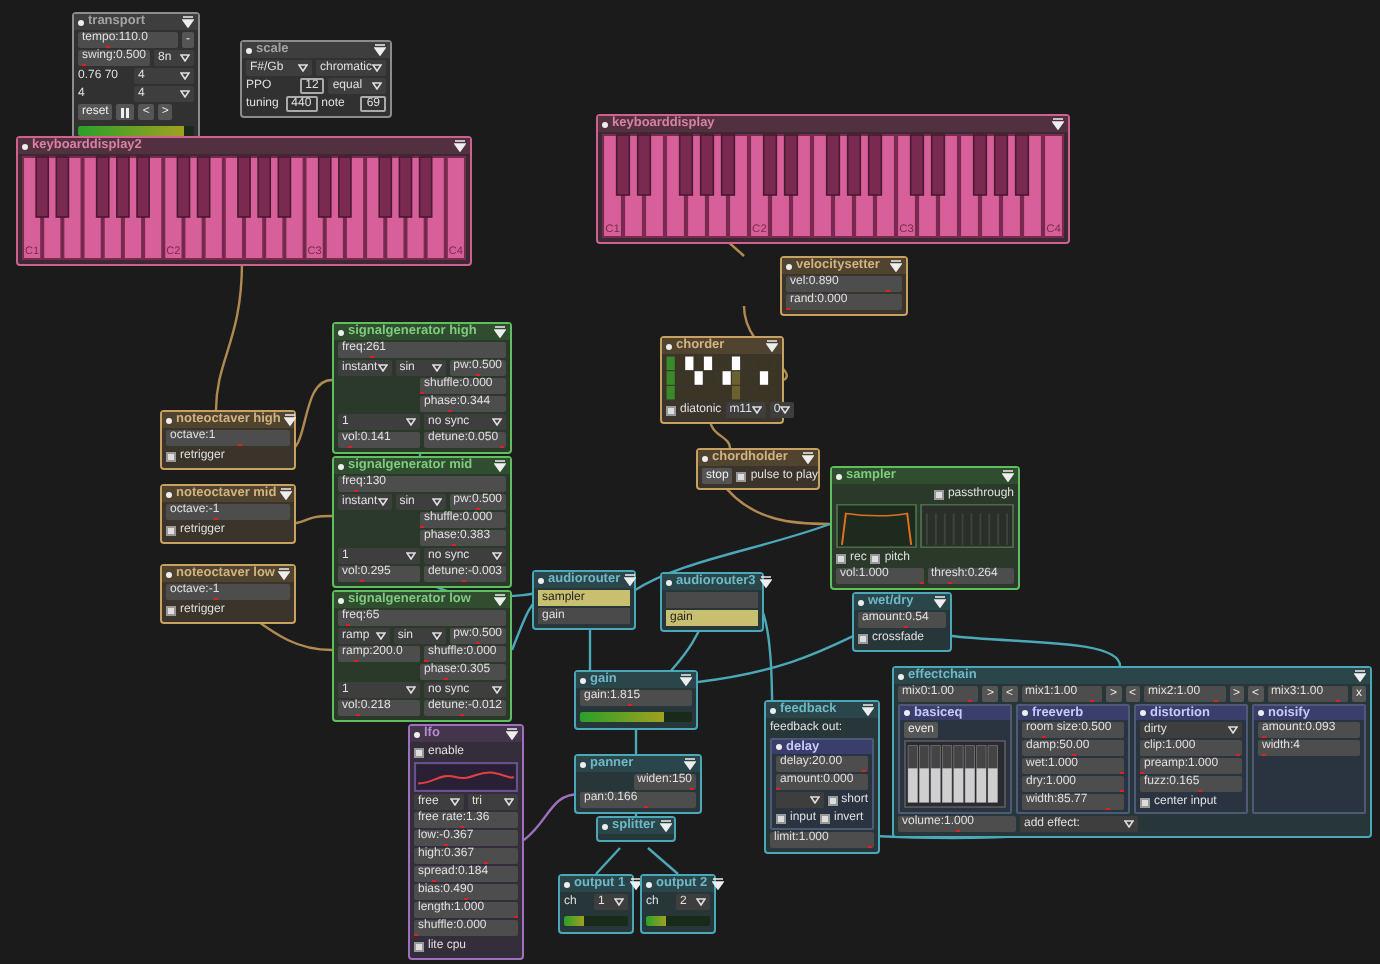 The image size is (1380, 964). Describe the element at coordinates (466, 777) in the screenshot. I see `waveform-drawing` at that location.